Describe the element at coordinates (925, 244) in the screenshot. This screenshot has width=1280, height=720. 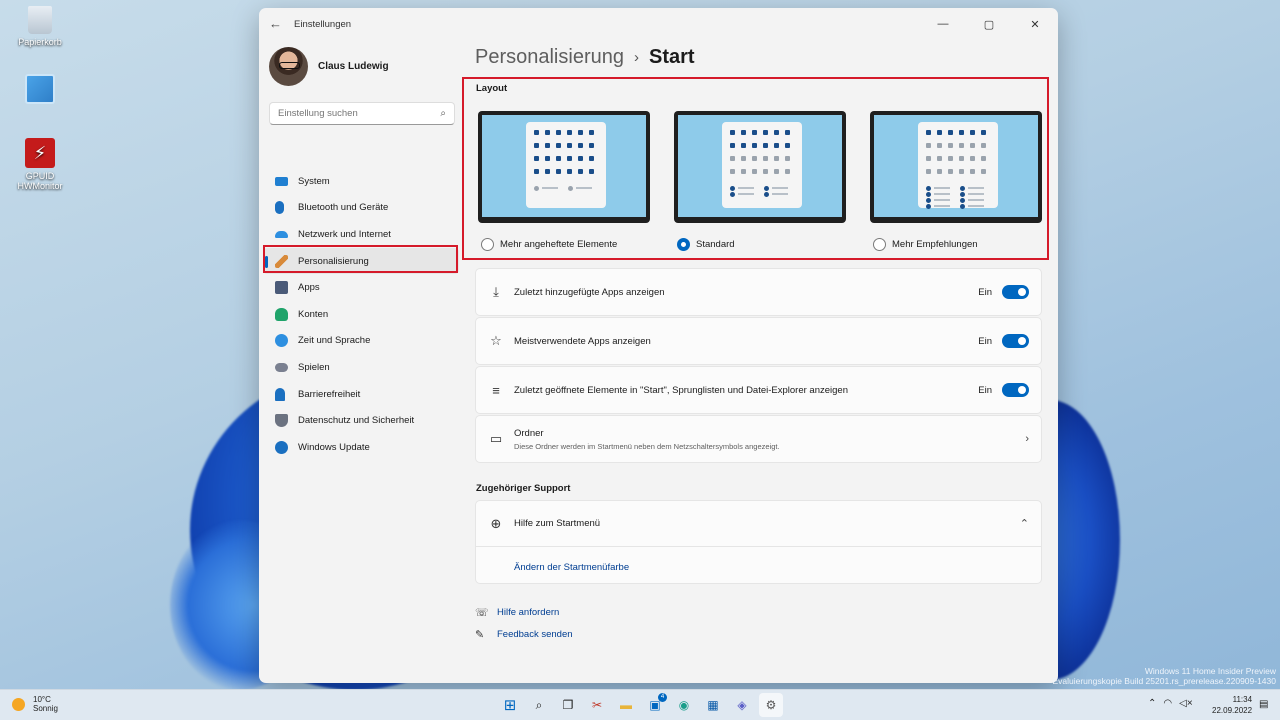
I see `layout-option-more-recommendations: Mehr Empfehlungen` at that location.